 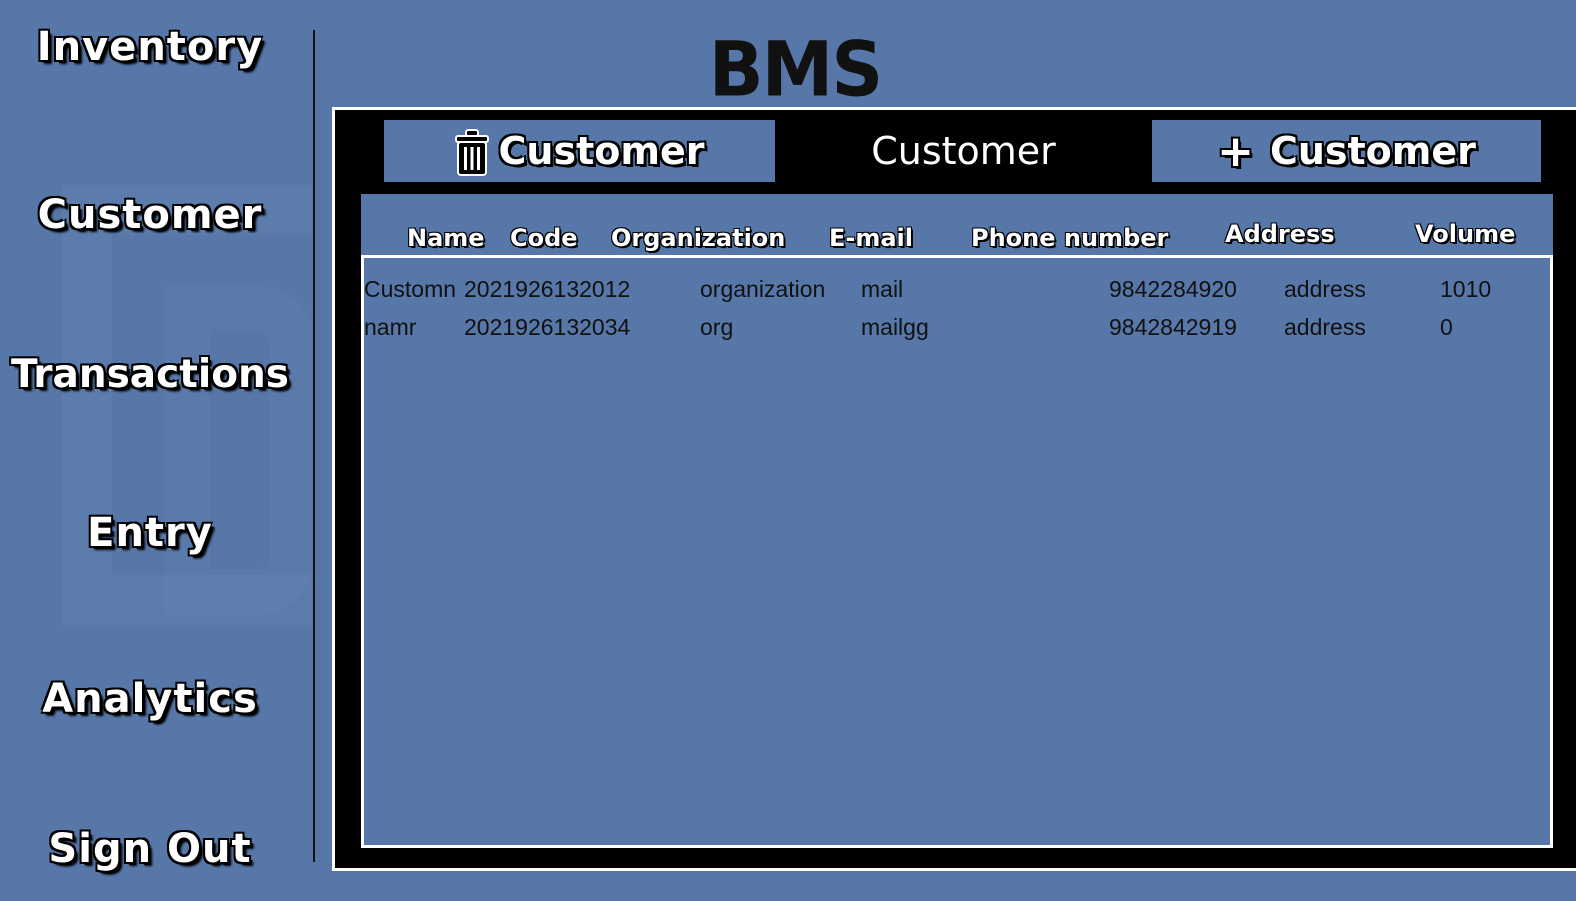 What do you see at coordinates (1173, 289) in the screenshot?
I see `cell-phone: 9842284920` at bounding box center [1173, 289].